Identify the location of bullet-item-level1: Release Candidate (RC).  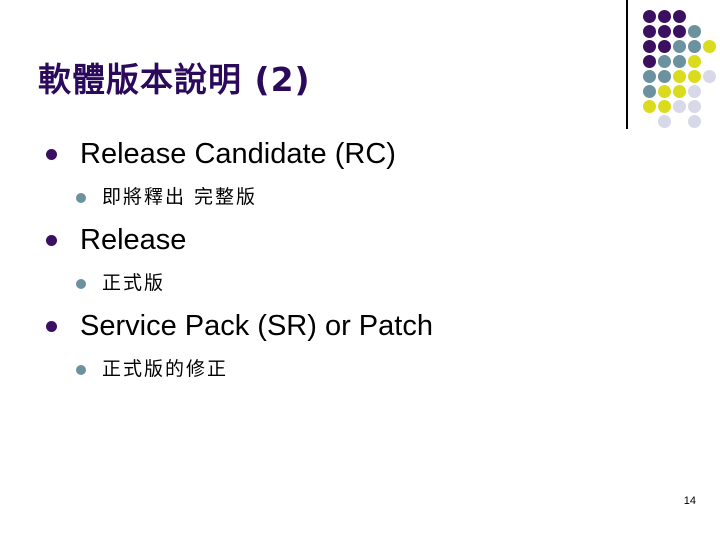
(310, 154).